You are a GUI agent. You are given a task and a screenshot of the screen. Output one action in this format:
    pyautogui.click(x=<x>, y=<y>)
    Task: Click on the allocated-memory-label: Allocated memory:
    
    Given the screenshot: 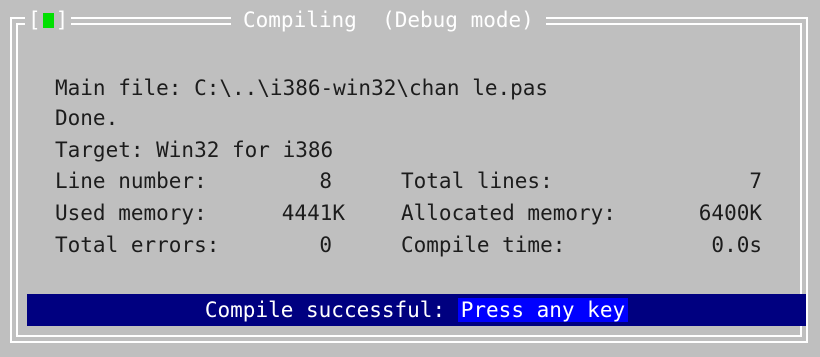 What is the action you would take?
    pyautogui.click(x=508, y=213)
    